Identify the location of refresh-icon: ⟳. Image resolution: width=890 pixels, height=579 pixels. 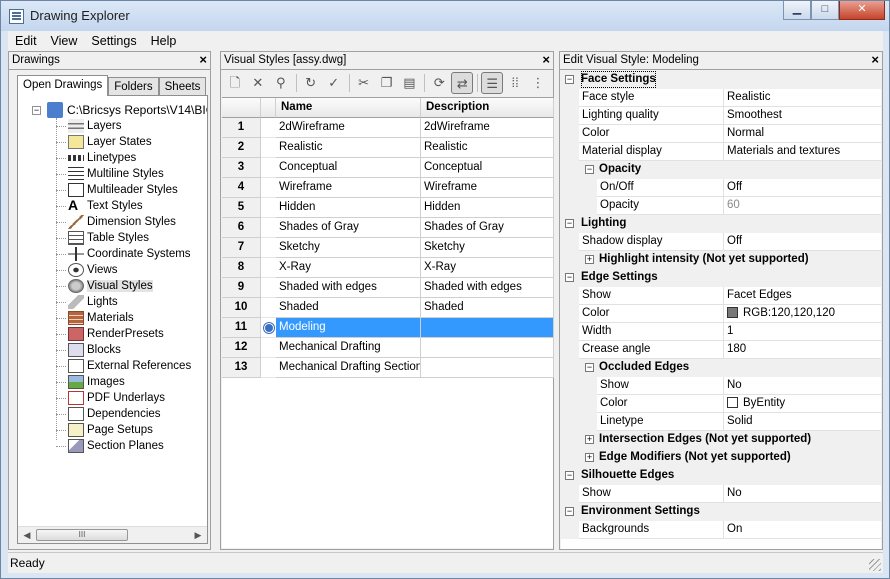
(439, 83).